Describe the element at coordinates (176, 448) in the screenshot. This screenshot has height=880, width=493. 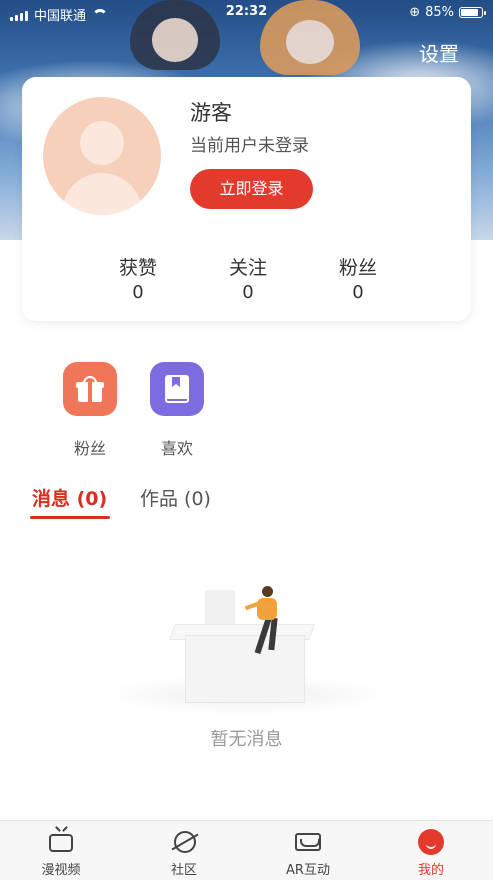
I see `quick-action-label: 喜欢` at that location.